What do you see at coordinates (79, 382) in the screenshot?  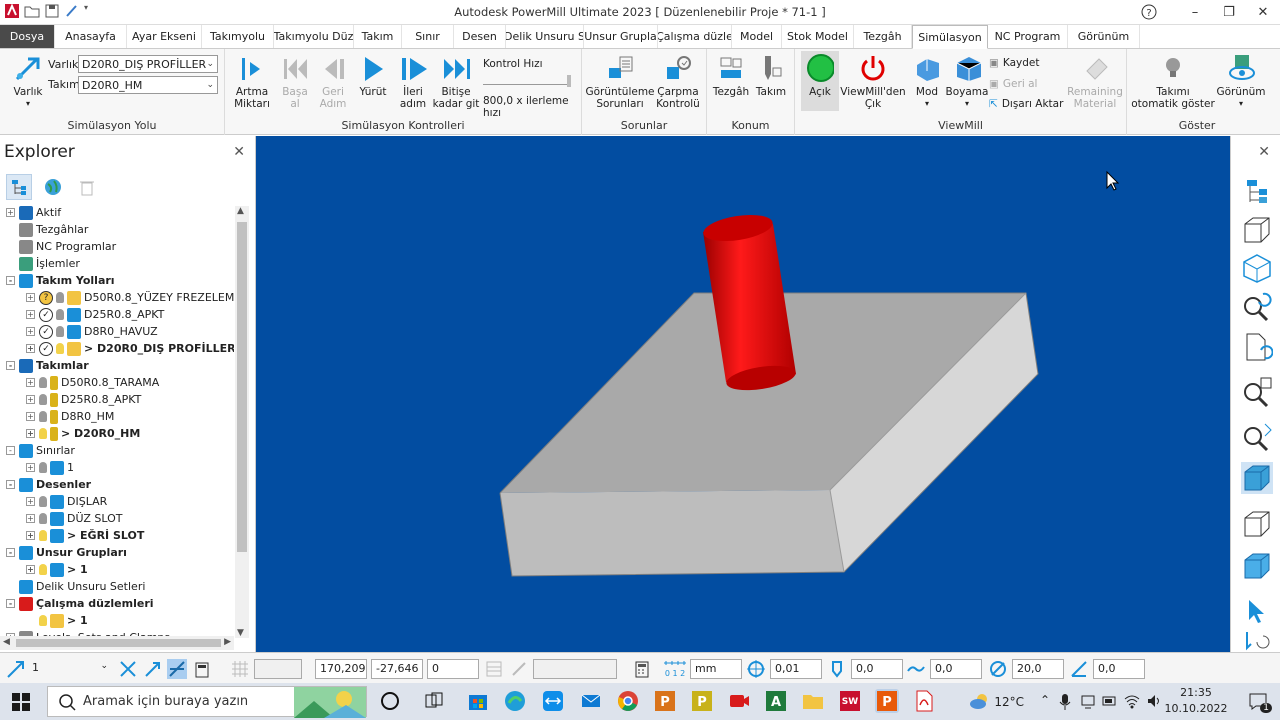 I see `tree-item: + D50R0.8_TARAMA` at bounding box center [79, 382].